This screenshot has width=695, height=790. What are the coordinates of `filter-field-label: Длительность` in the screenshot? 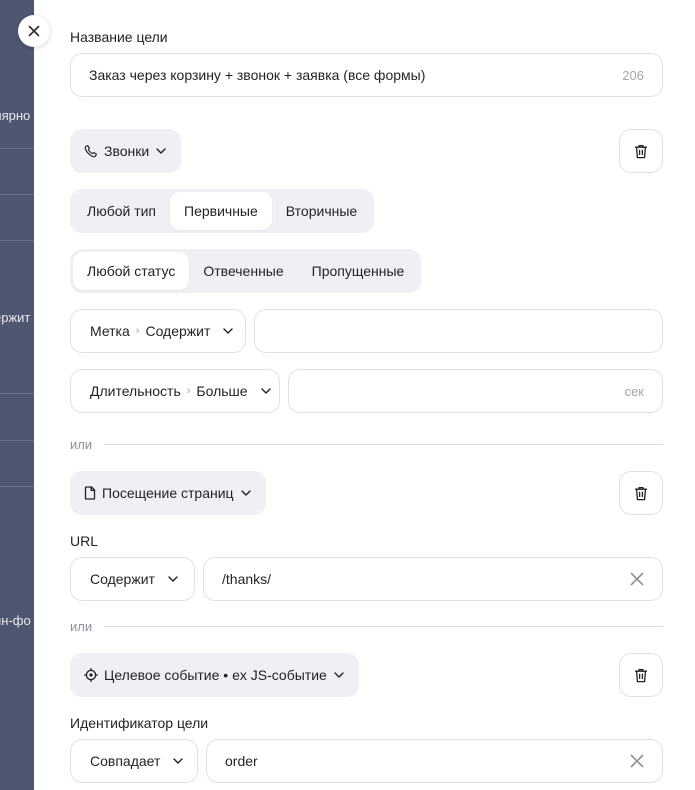 It's located at (135, 391).